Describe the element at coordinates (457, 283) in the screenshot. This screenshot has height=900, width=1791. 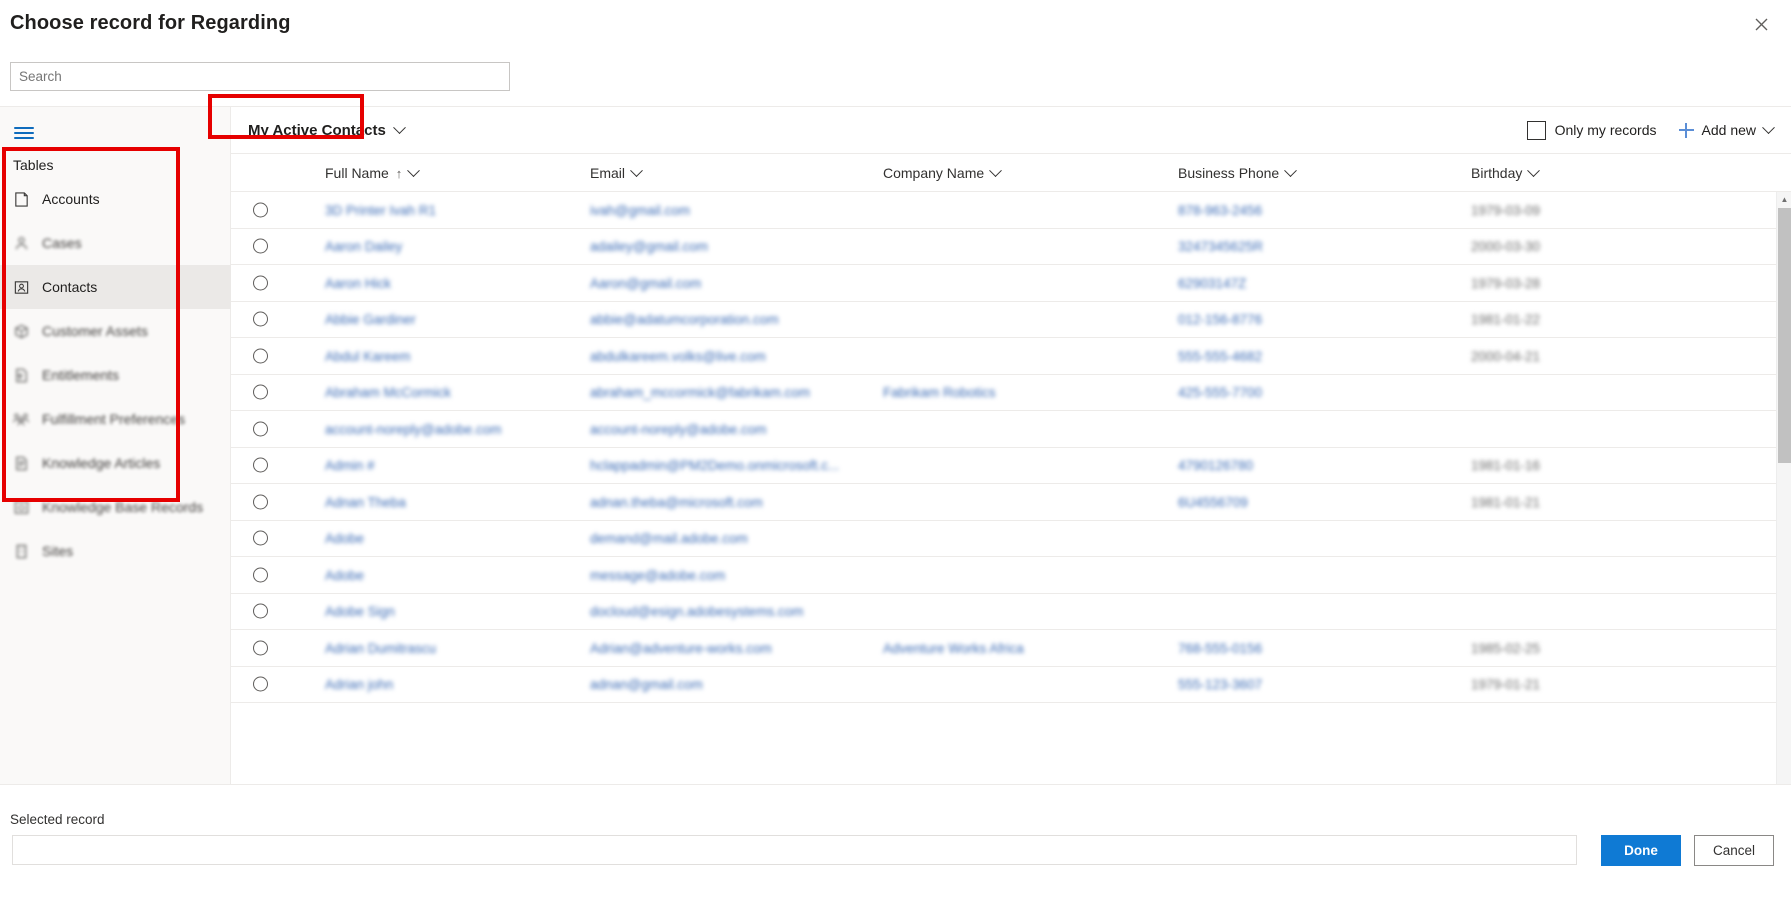
I see `cell-full-name: Aaron Hick` at that location.